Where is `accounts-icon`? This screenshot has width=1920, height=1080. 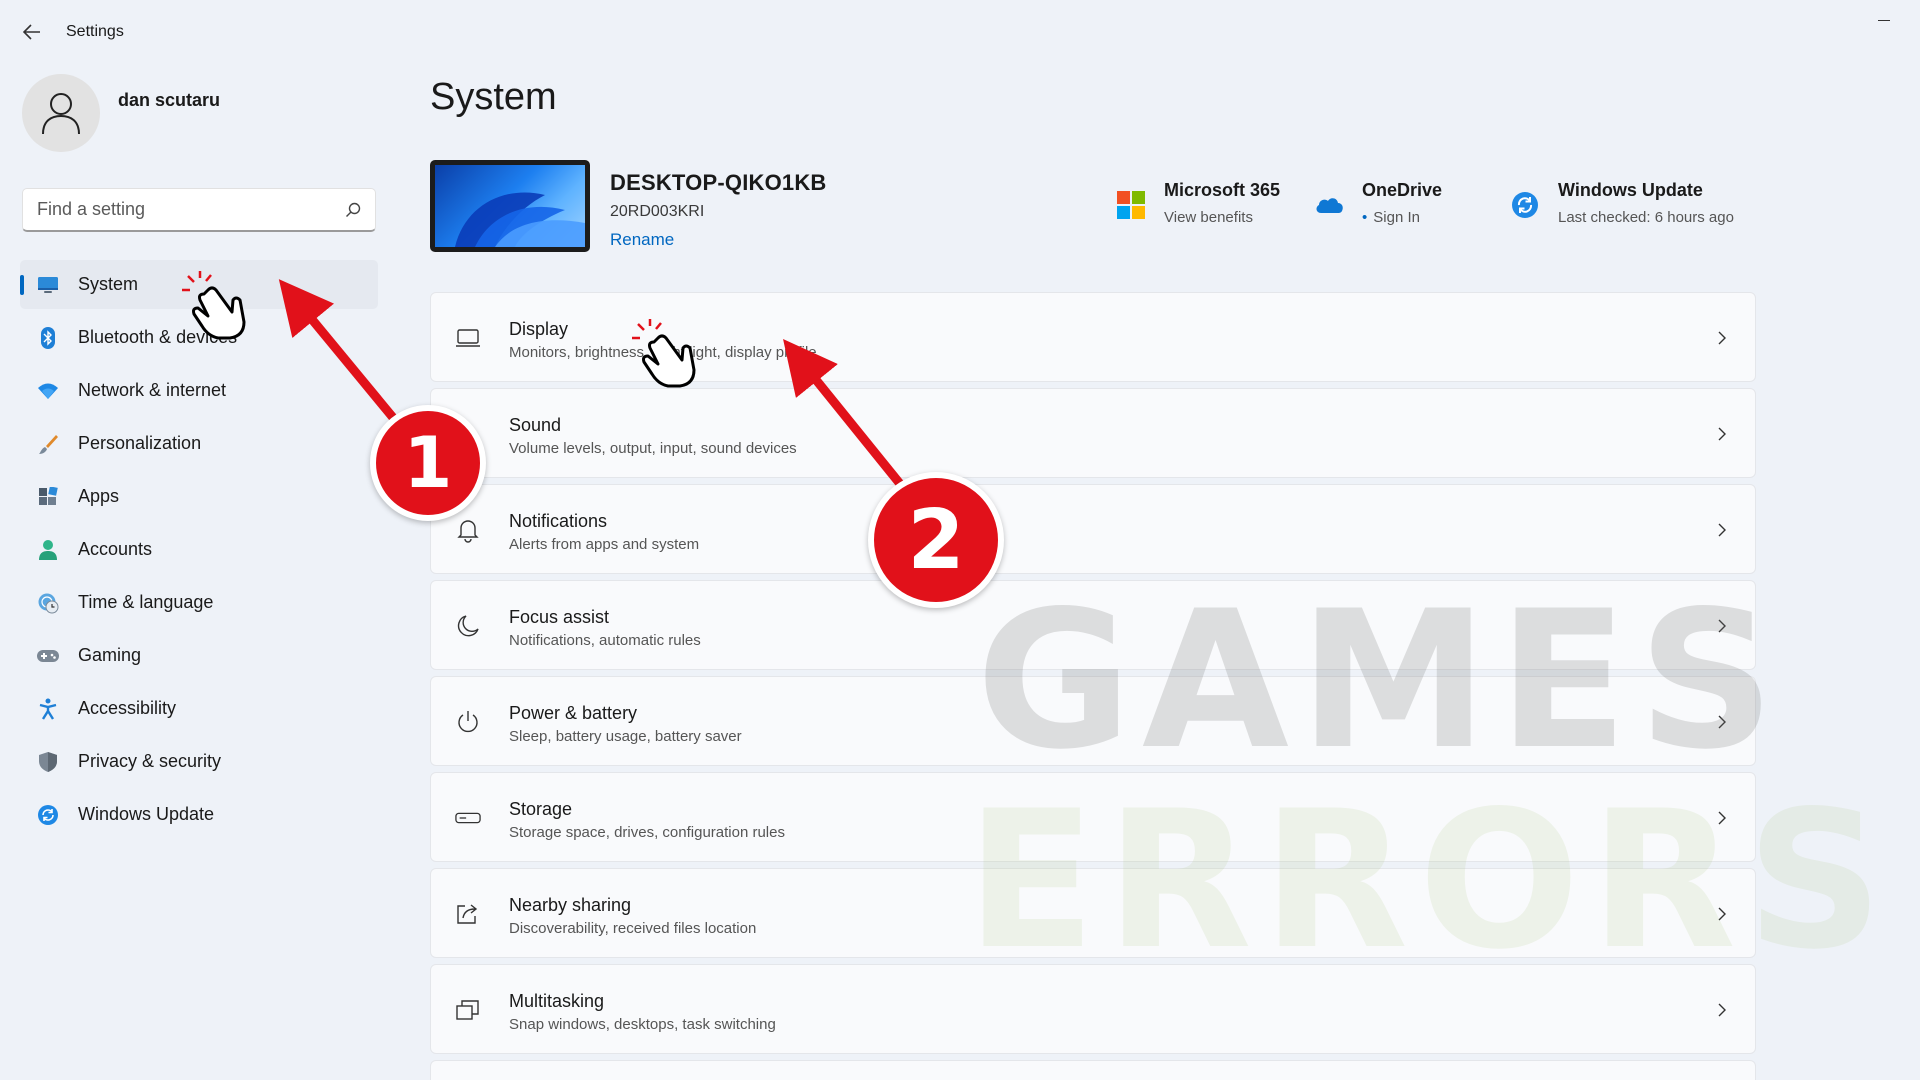
accounts-icon is located at coordinates (48, 550).